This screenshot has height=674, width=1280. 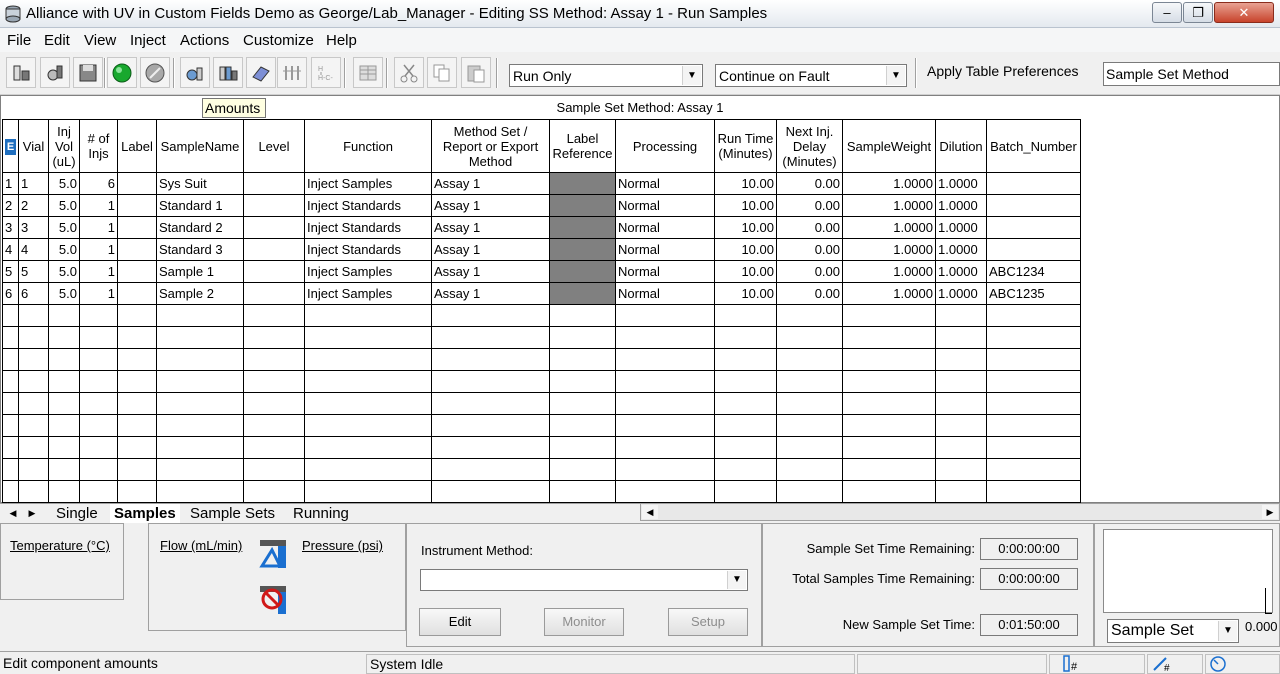 What do you see at coordinates (341, 40) in the screenshot?
I see `menu-help: Help` at bounding box center [341, 40].